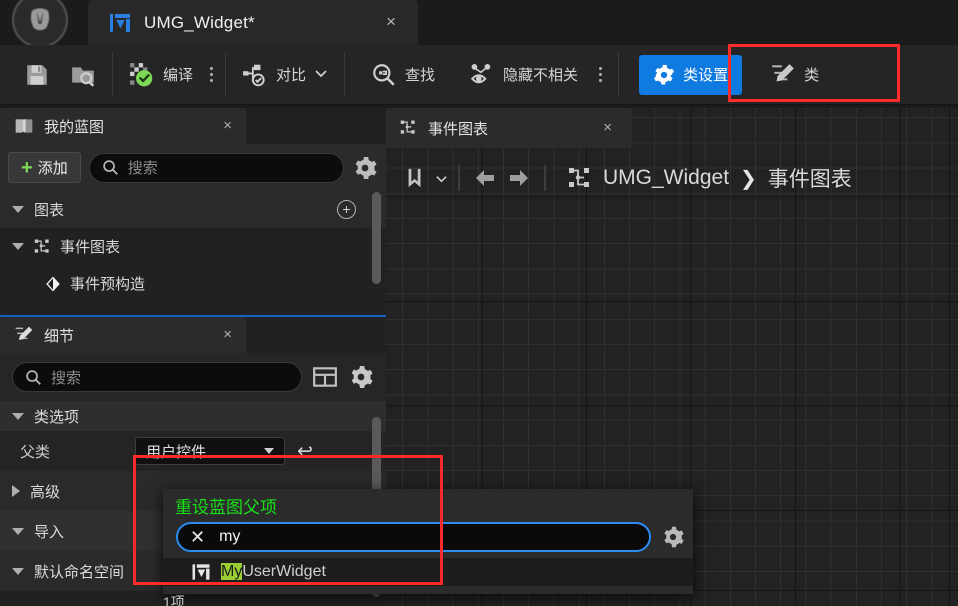  Describe the element at coordinates (600, 75) in the screenshot. I see `hide-unrelated-kebab` at that location.